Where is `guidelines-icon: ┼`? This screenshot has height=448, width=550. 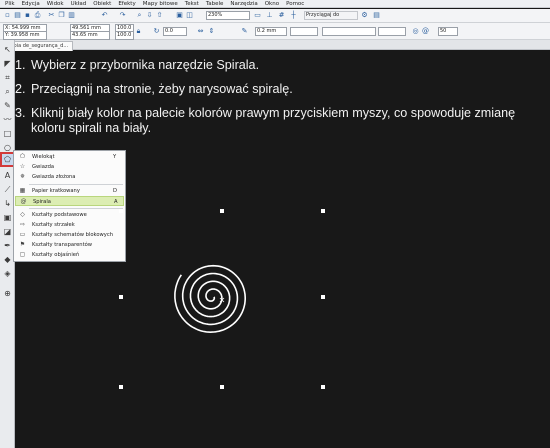 guidelines-icon: ┼ is located at coordinates (293, 15).